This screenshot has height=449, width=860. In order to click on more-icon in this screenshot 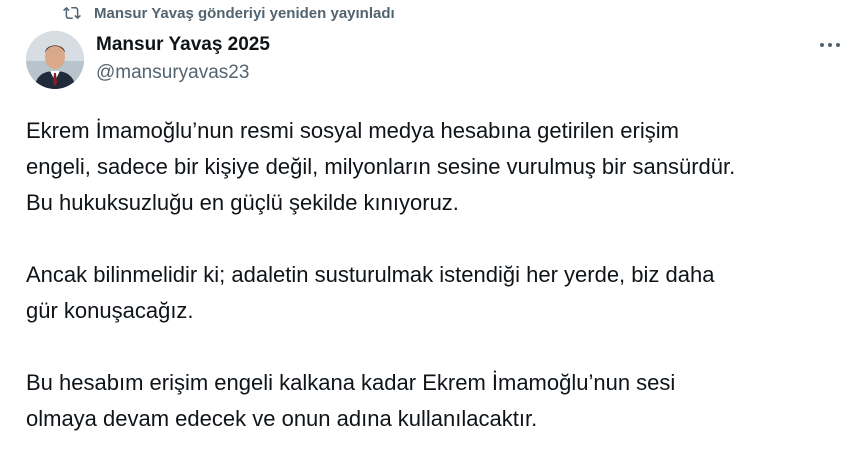, I will do `click(830, 44)`.